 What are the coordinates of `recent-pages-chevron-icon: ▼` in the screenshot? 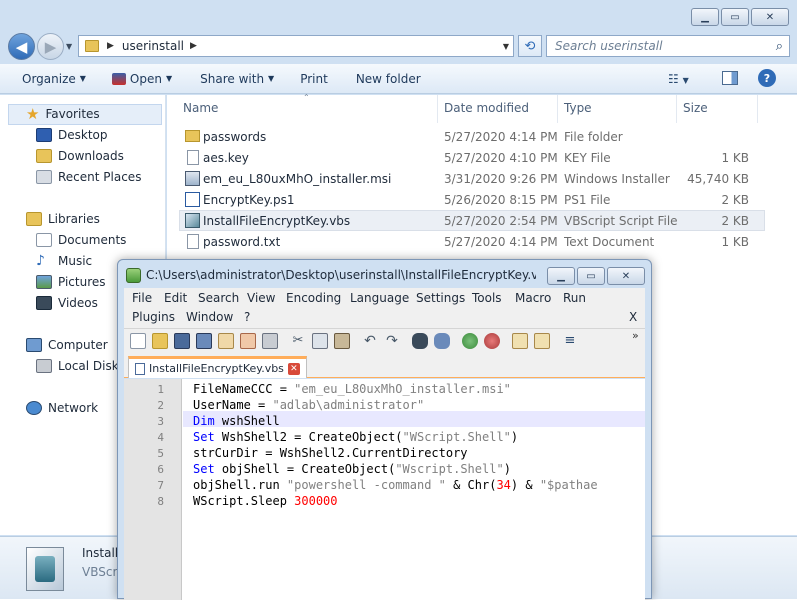 It's located at (69, 46).